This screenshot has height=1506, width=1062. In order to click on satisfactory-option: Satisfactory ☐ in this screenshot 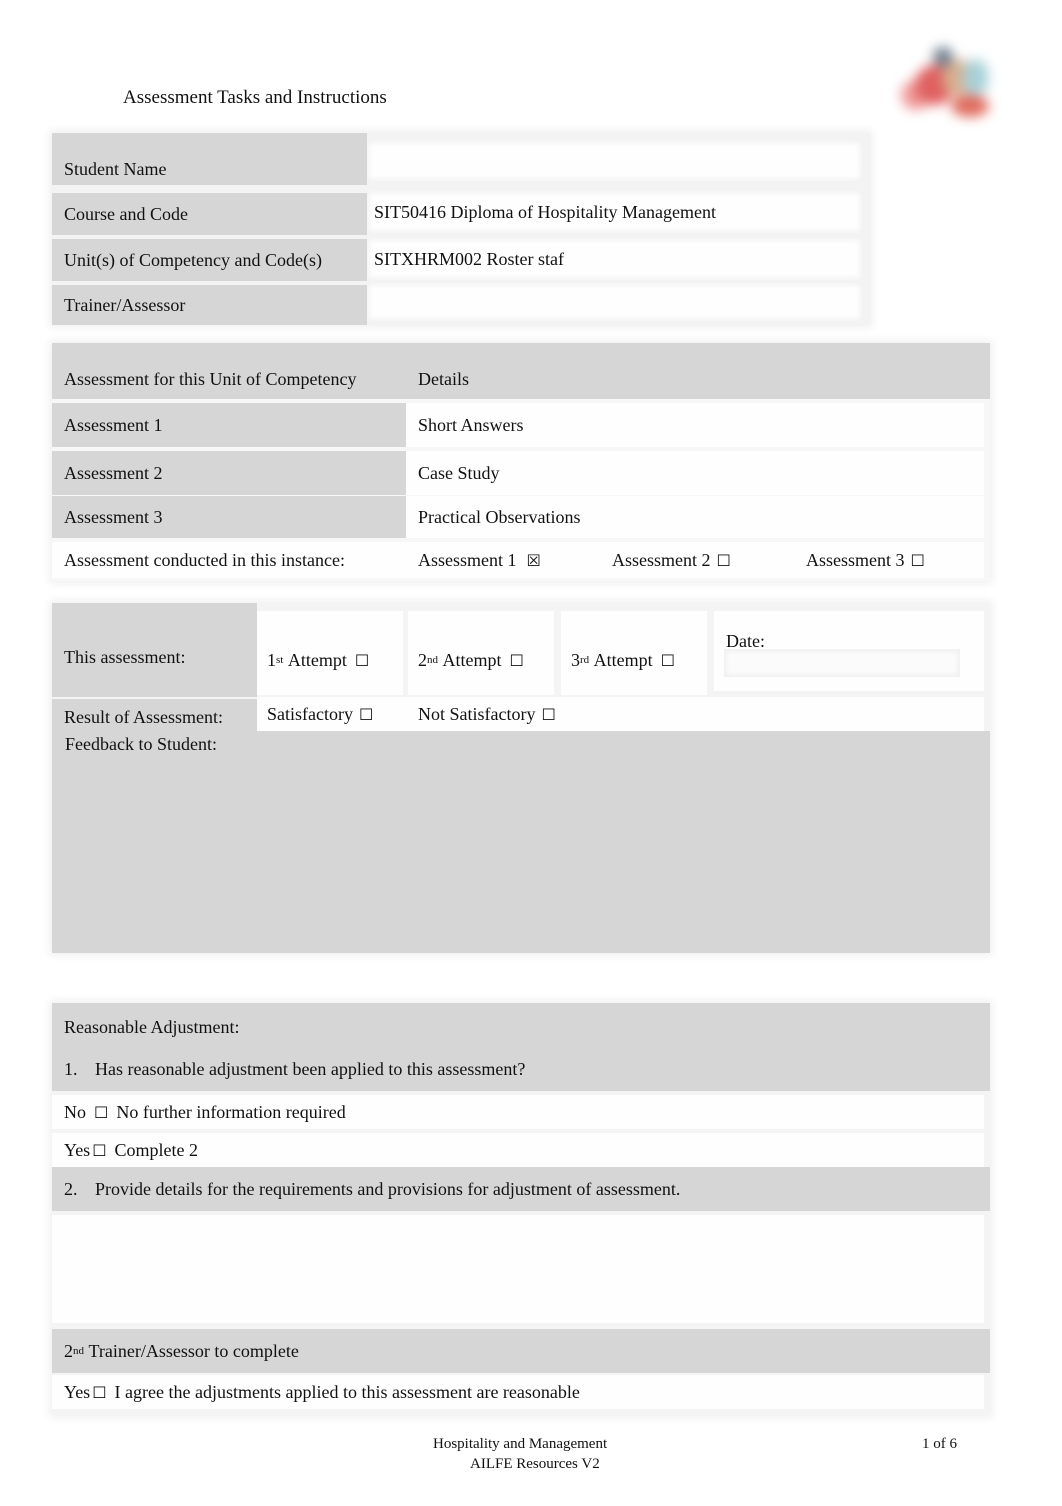, I will do `click(342, 714)`.